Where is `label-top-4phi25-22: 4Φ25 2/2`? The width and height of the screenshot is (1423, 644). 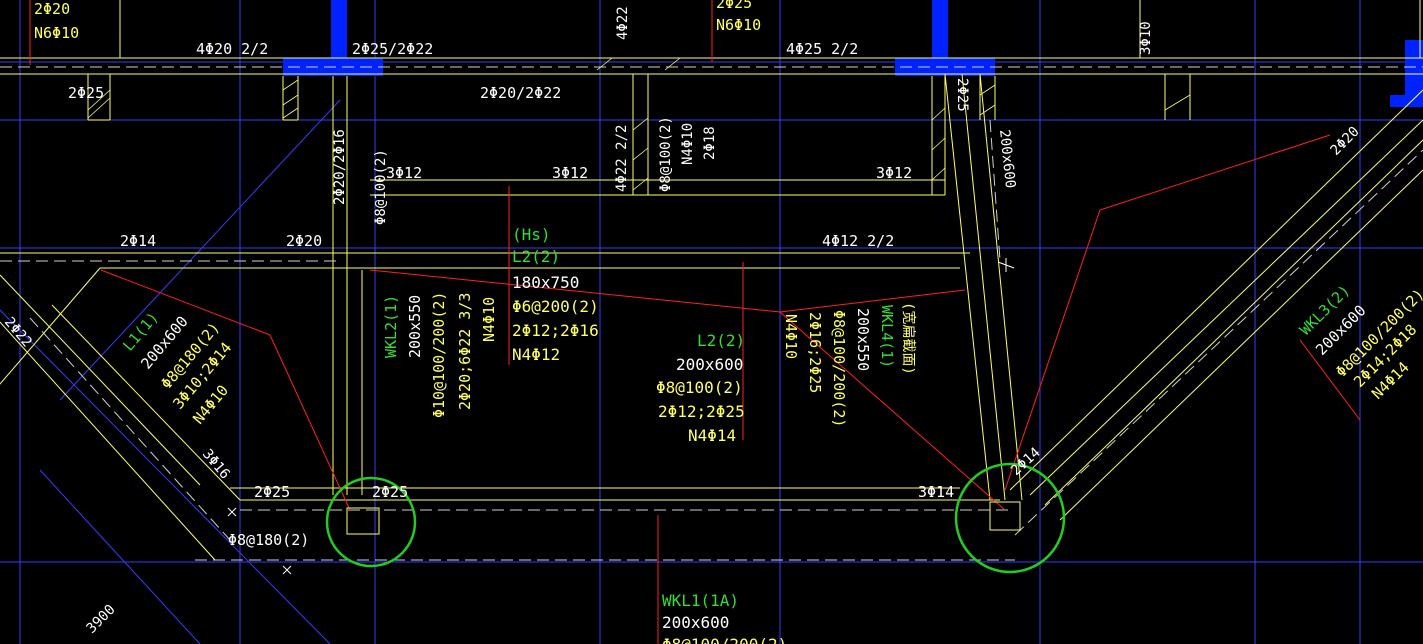
label-top-4phi25-22: 4Φ25 2/2 is located at coordinates (822, 49).